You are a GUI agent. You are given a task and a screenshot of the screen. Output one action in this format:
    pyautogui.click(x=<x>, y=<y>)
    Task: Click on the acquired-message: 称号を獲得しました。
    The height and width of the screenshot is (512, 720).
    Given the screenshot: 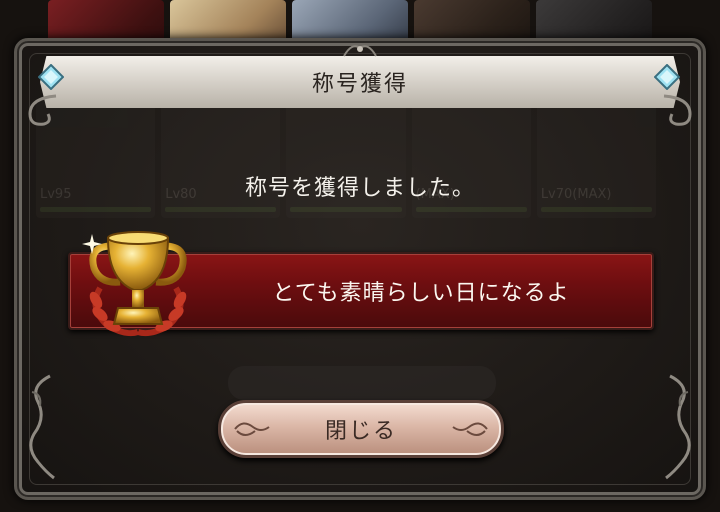 What is the action you would take?
    pyautogui.click(x=359, y=188)
    